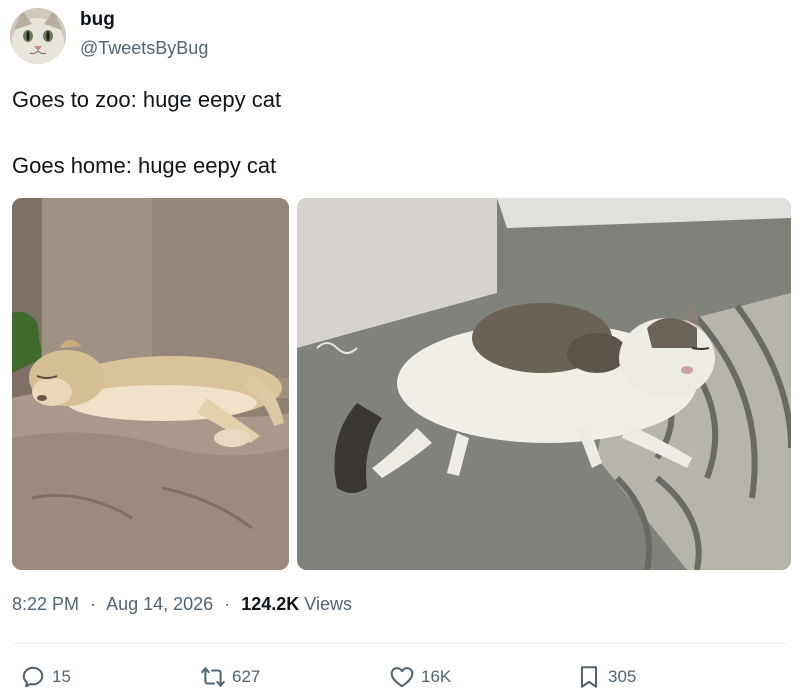 This screenshot has width=800, height=699. What do you see at coordinates (144, 165) in the screenshot?
I see `tweet-text-line: Goes home: huge eepy cat` at bounding box center [144, 165].